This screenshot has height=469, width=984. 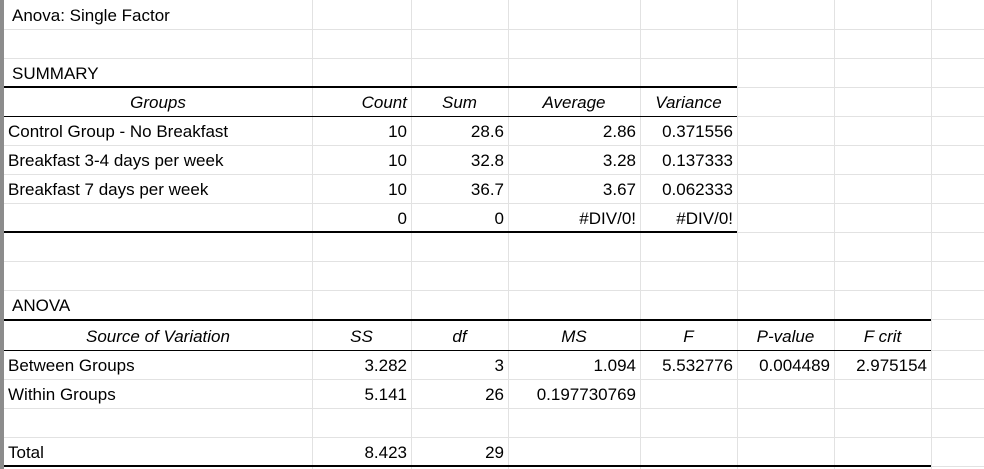 What do you see at coordinates (688, 160) in the screenshot?
I see `variance-cell: 0.137333` at bounding box center [688, 160].